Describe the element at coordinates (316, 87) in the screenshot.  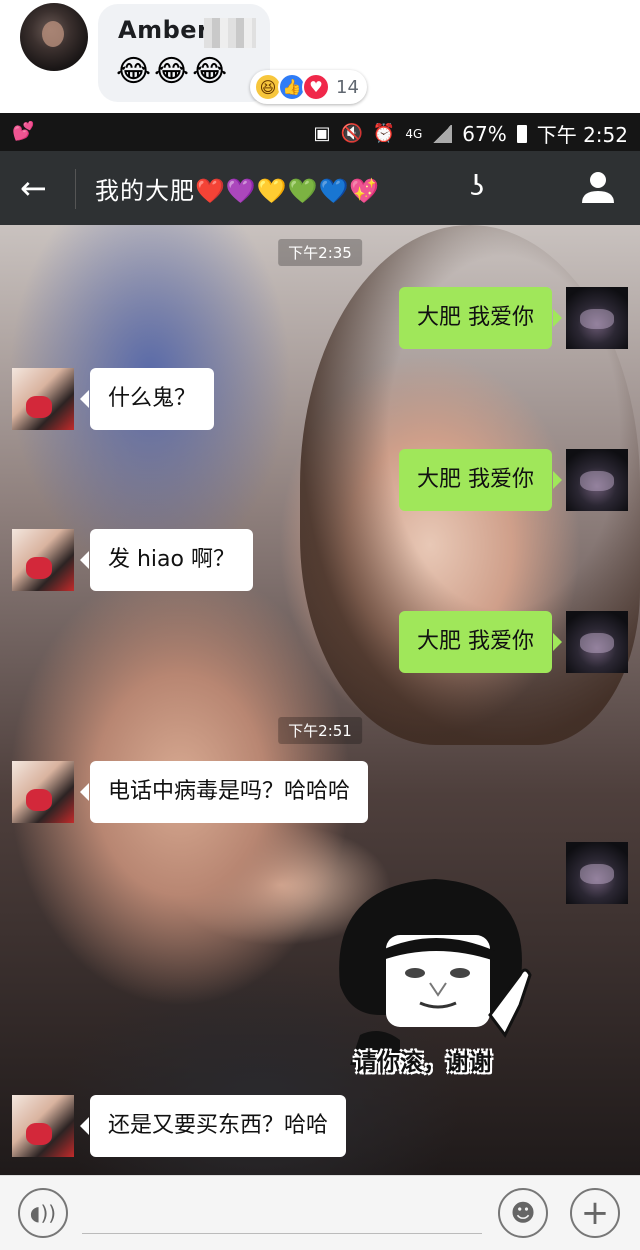
I see `love-react-icon: ♥` at that location.